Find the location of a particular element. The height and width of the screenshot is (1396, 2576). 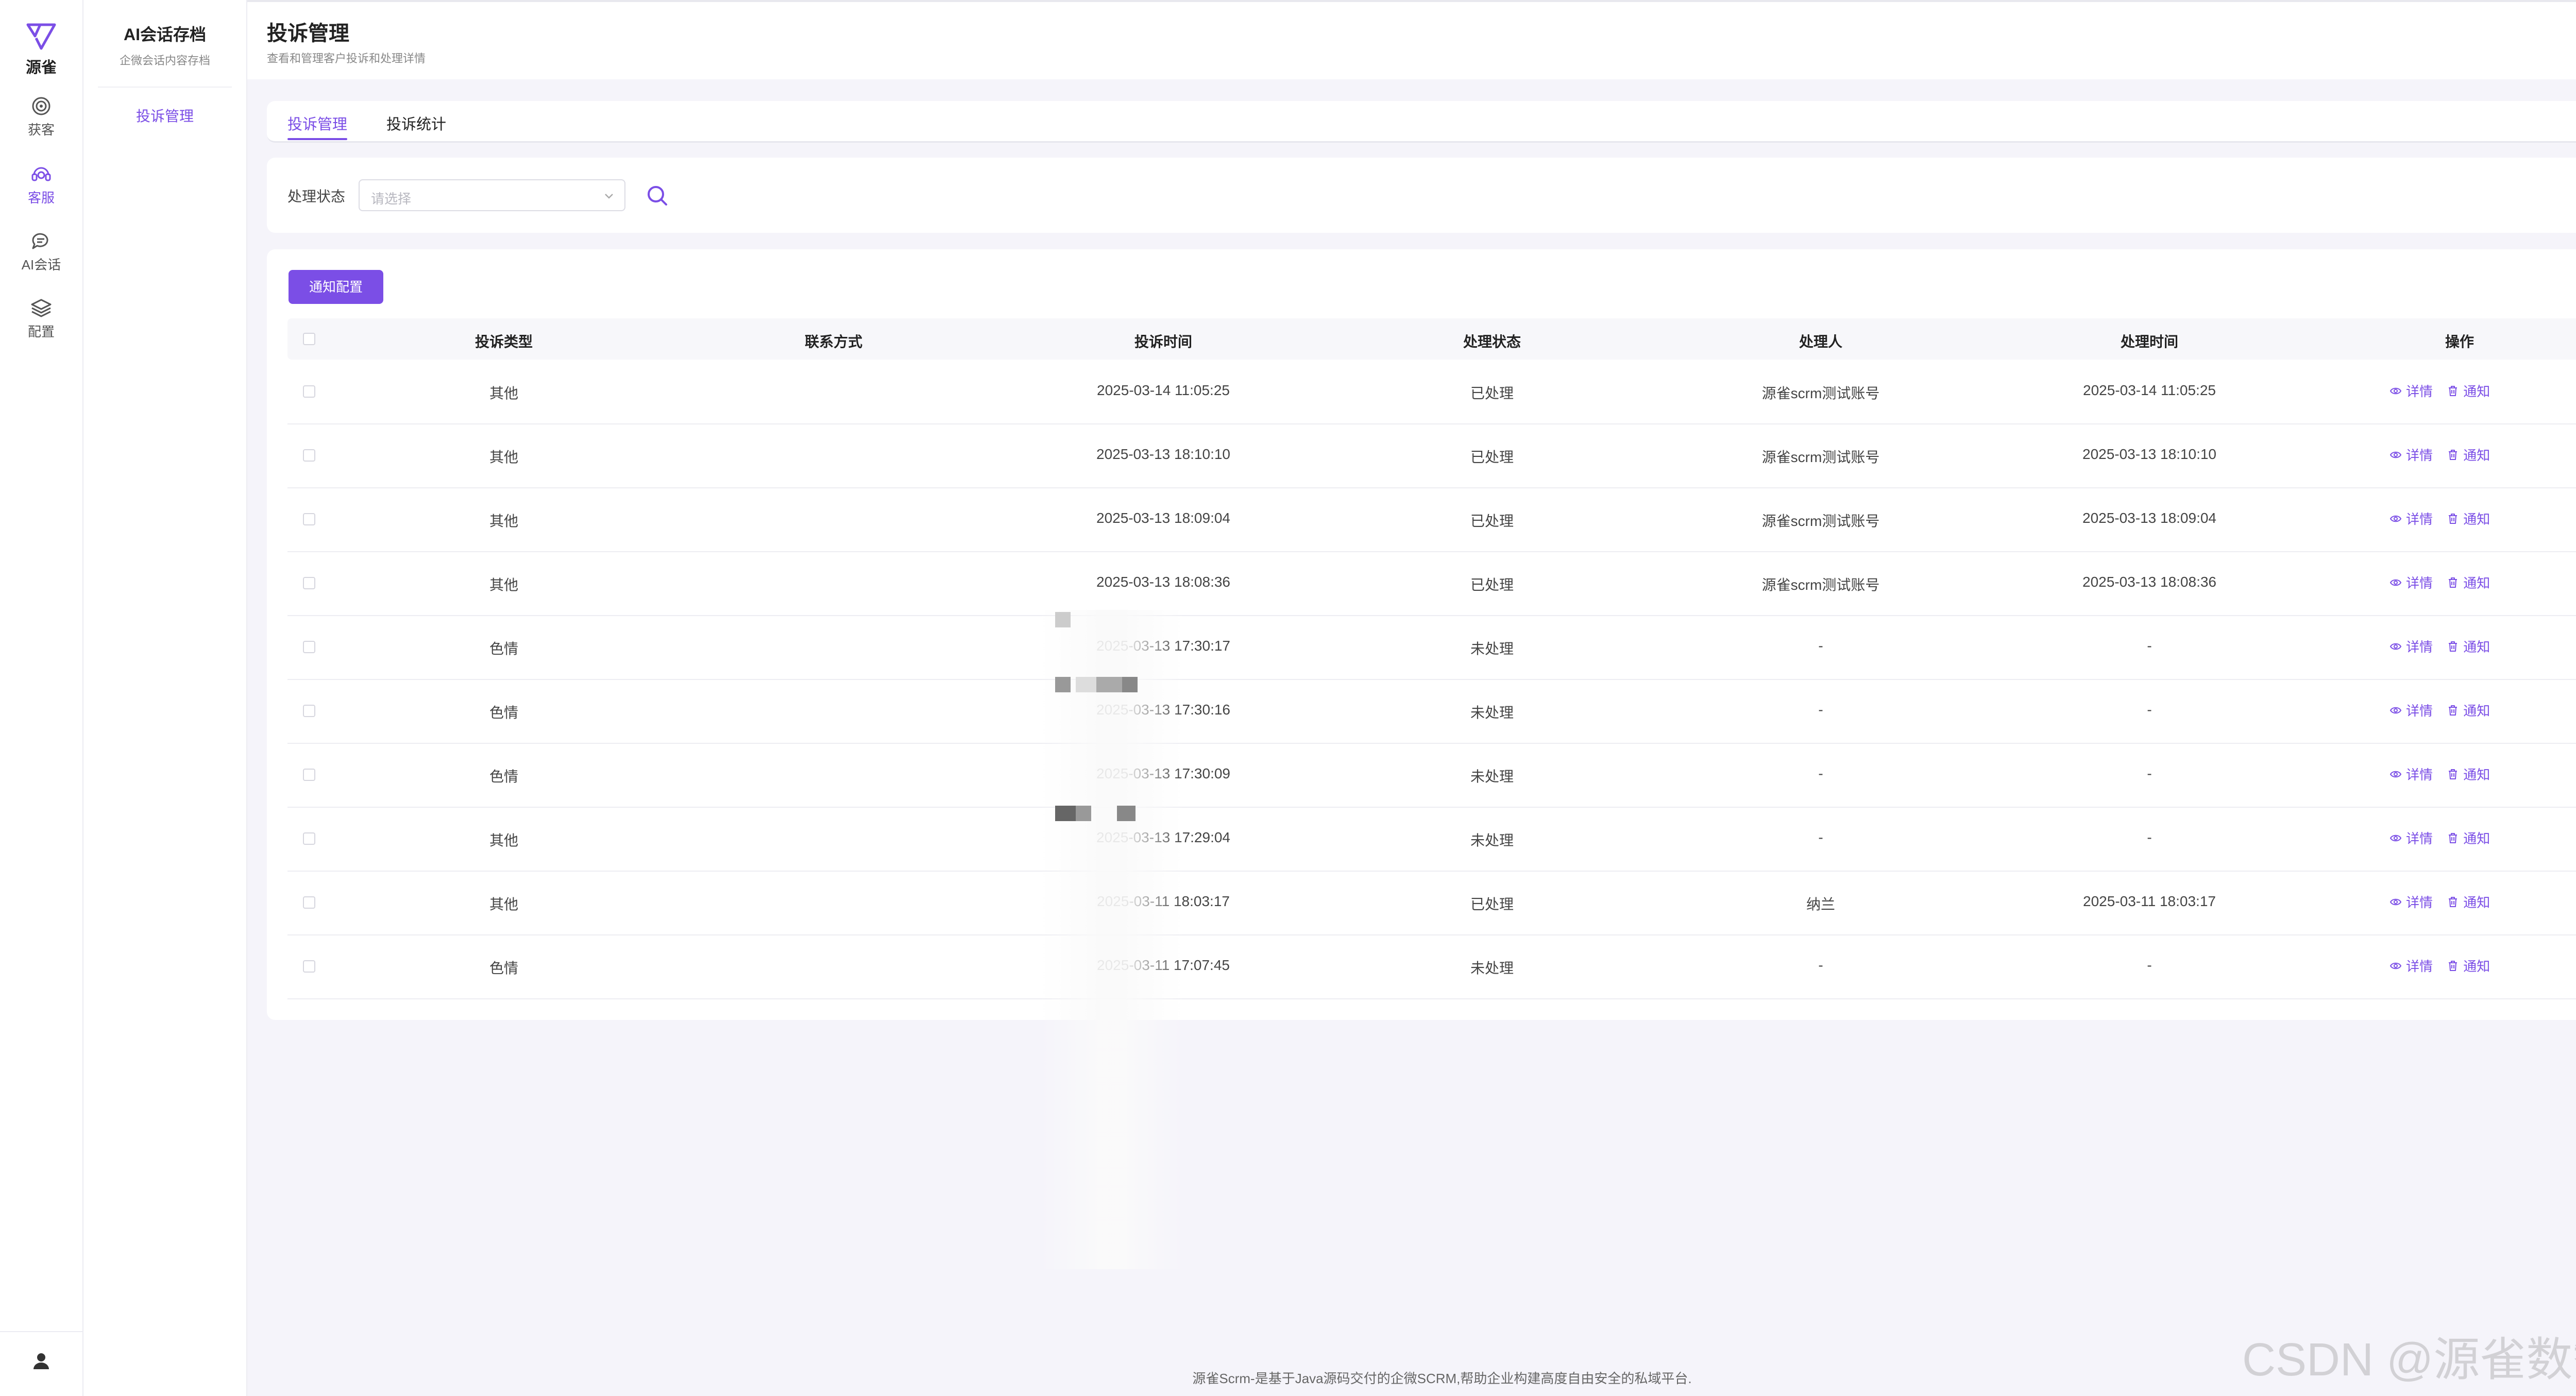

subnav-title: AI会话存档 is located at coordinates (164, 34).